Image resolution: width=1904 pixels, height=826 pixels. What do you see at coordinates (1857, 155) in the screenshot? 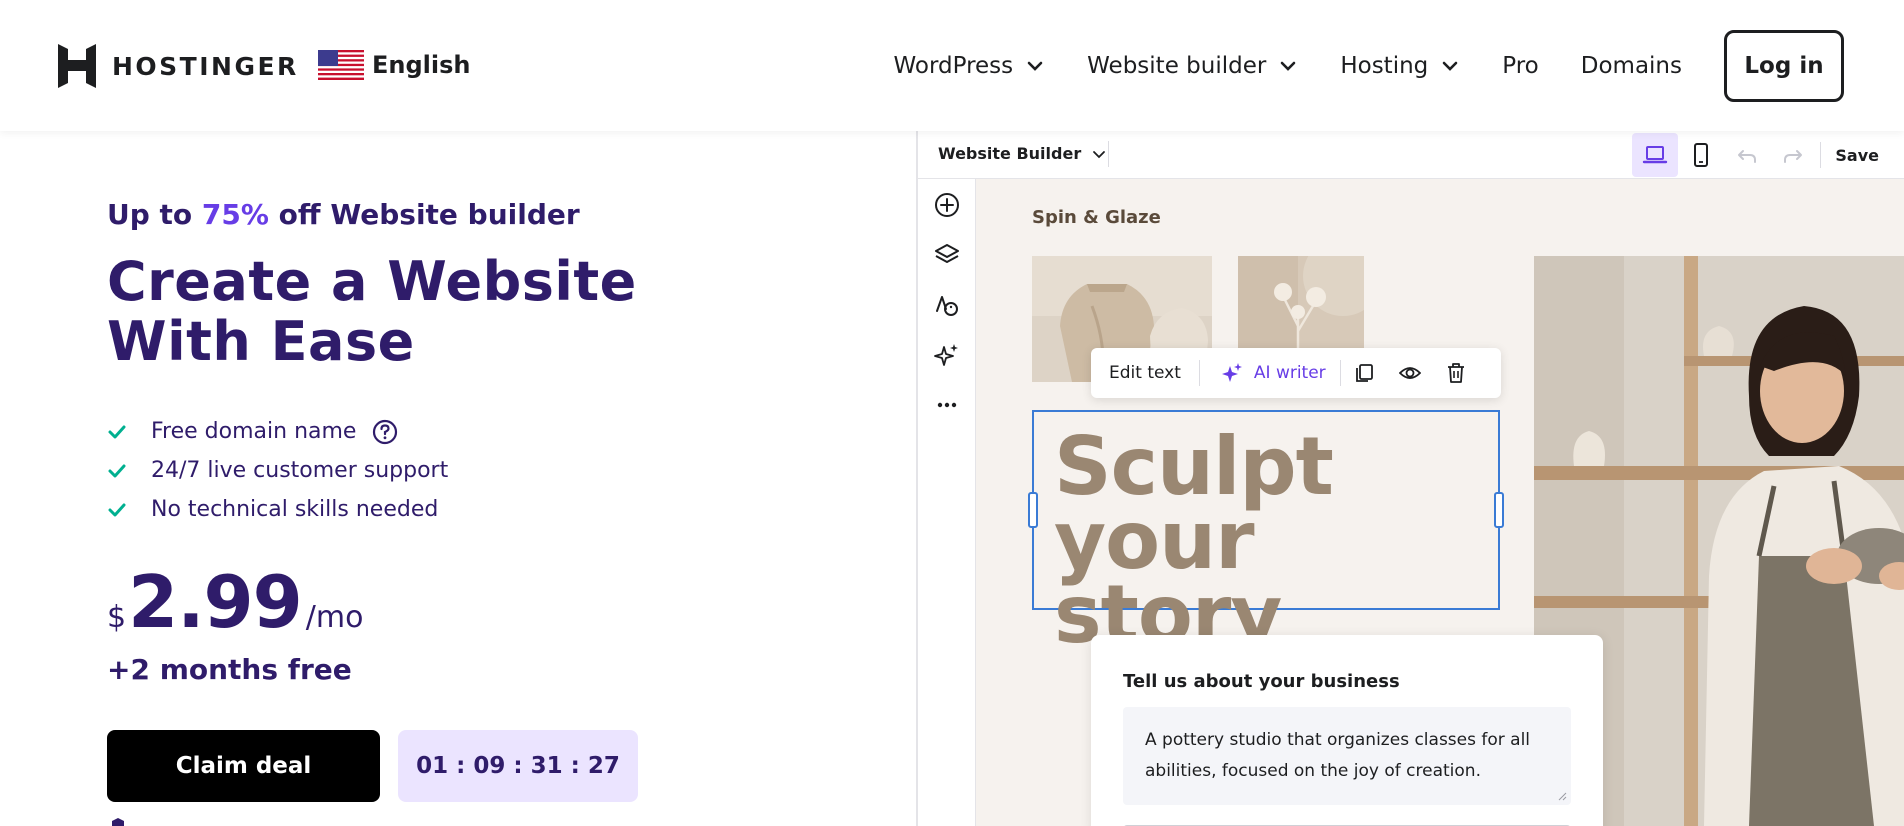
I see `save-button: Save` at bounding box center [1857, 155].